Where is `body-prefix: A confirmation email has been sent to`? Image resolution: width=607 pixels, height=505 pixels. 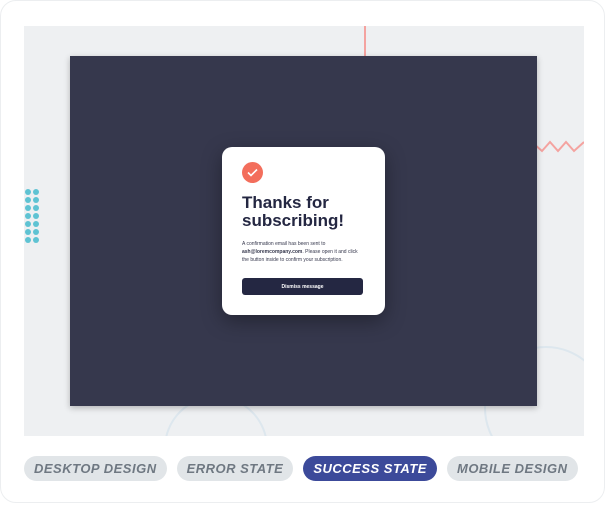
body-prefix: A confirmation email has been sent to is located at coordinates (284, 244).